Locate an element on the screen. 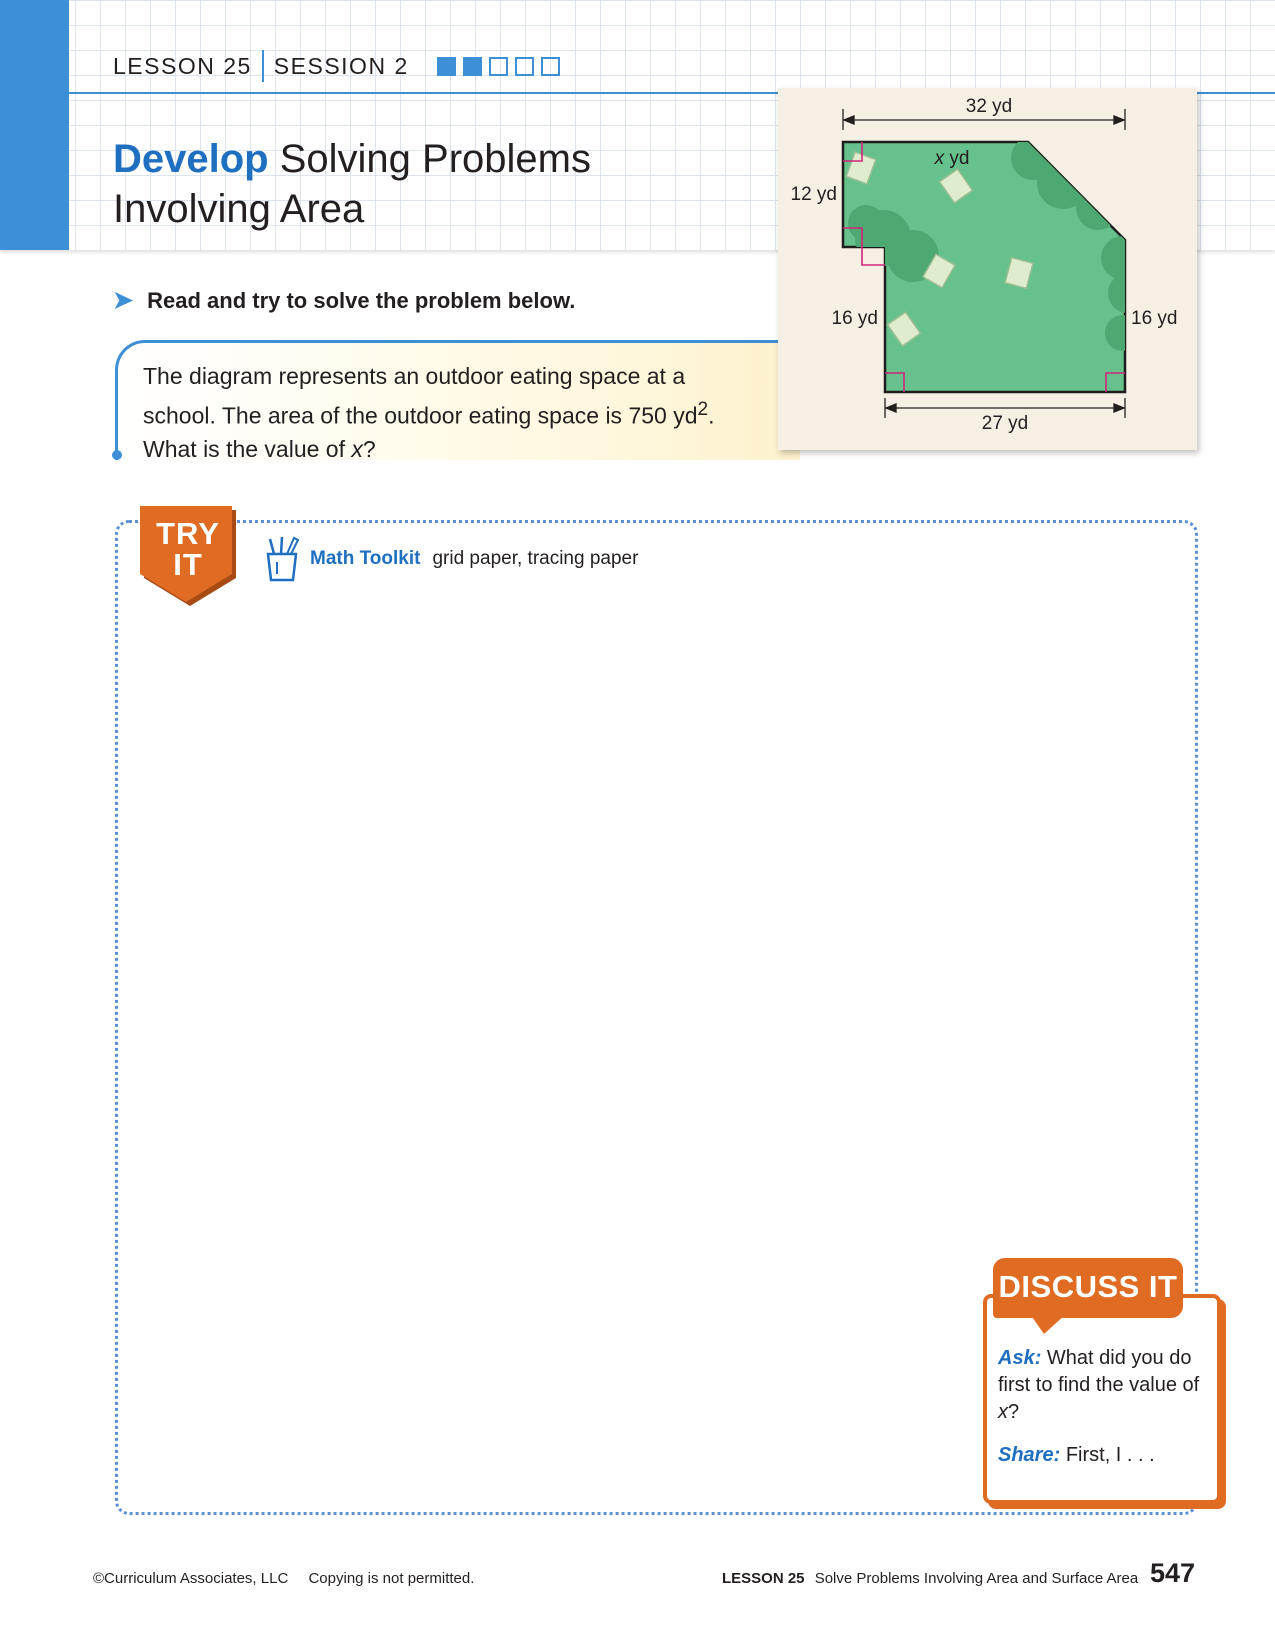 This screenshot has width=1275, height=1632. try-it-label: TRY IT is located at coordinates (188, 549).